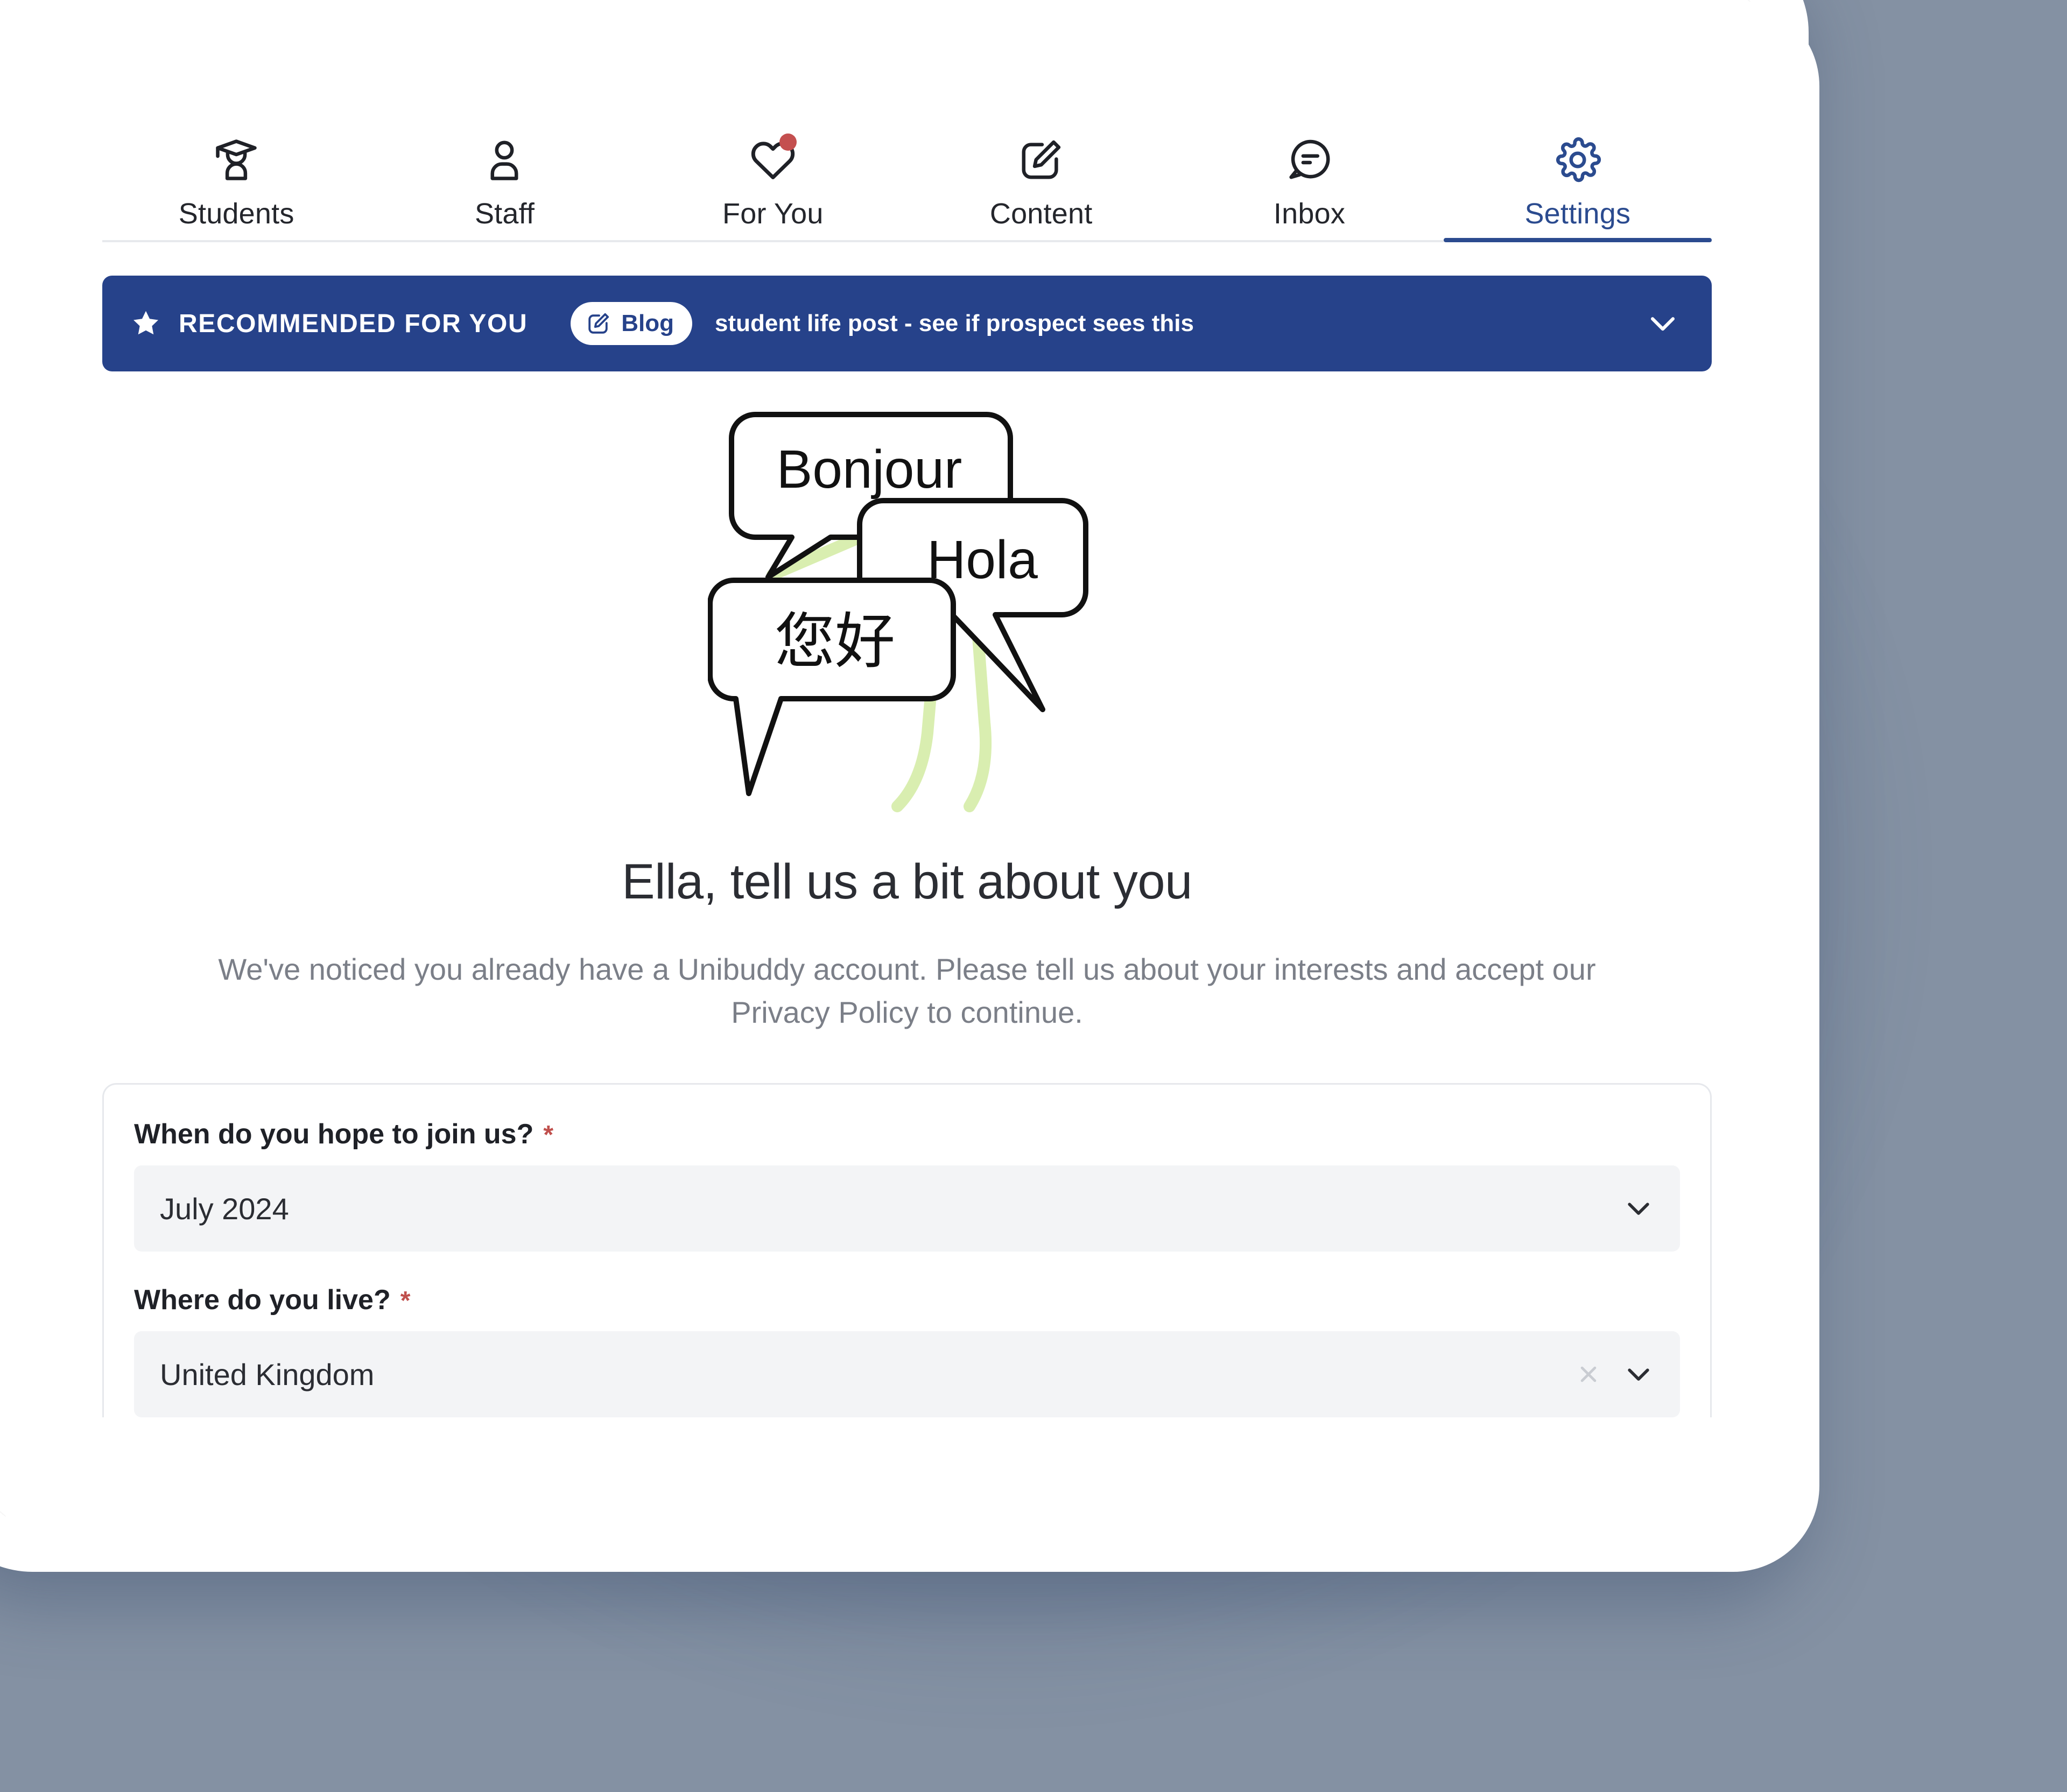 The image size is (2067, 1792). What do you see at coordinates (983, 560) in the screenshot?
I see `svg-text: Hola` at bounding box center [983, 560].